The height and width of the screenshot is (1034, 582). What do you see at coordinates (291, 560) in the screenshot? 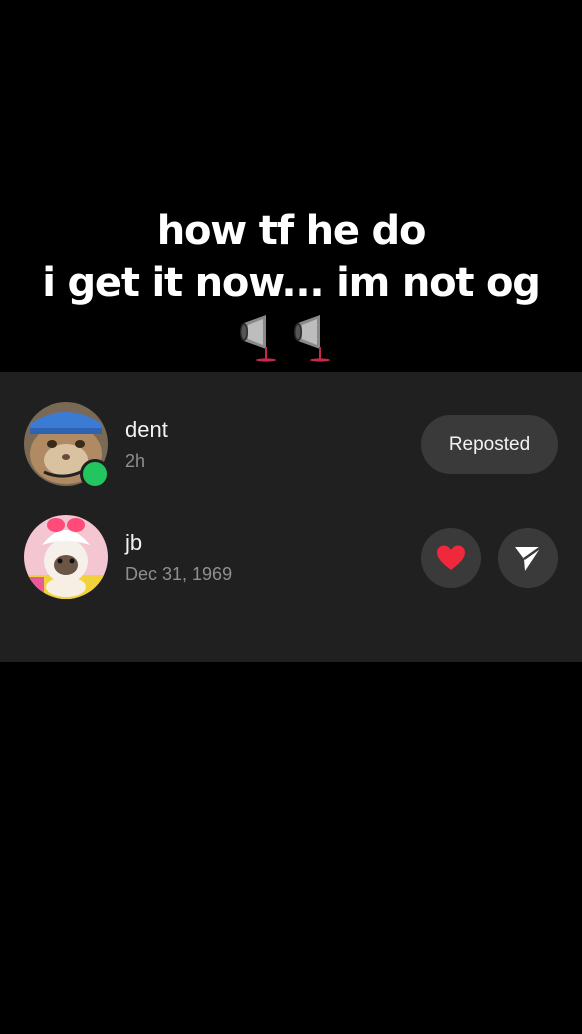
I see `list-item: jb Dec 31, 1969` at bounding box center [291, 560].